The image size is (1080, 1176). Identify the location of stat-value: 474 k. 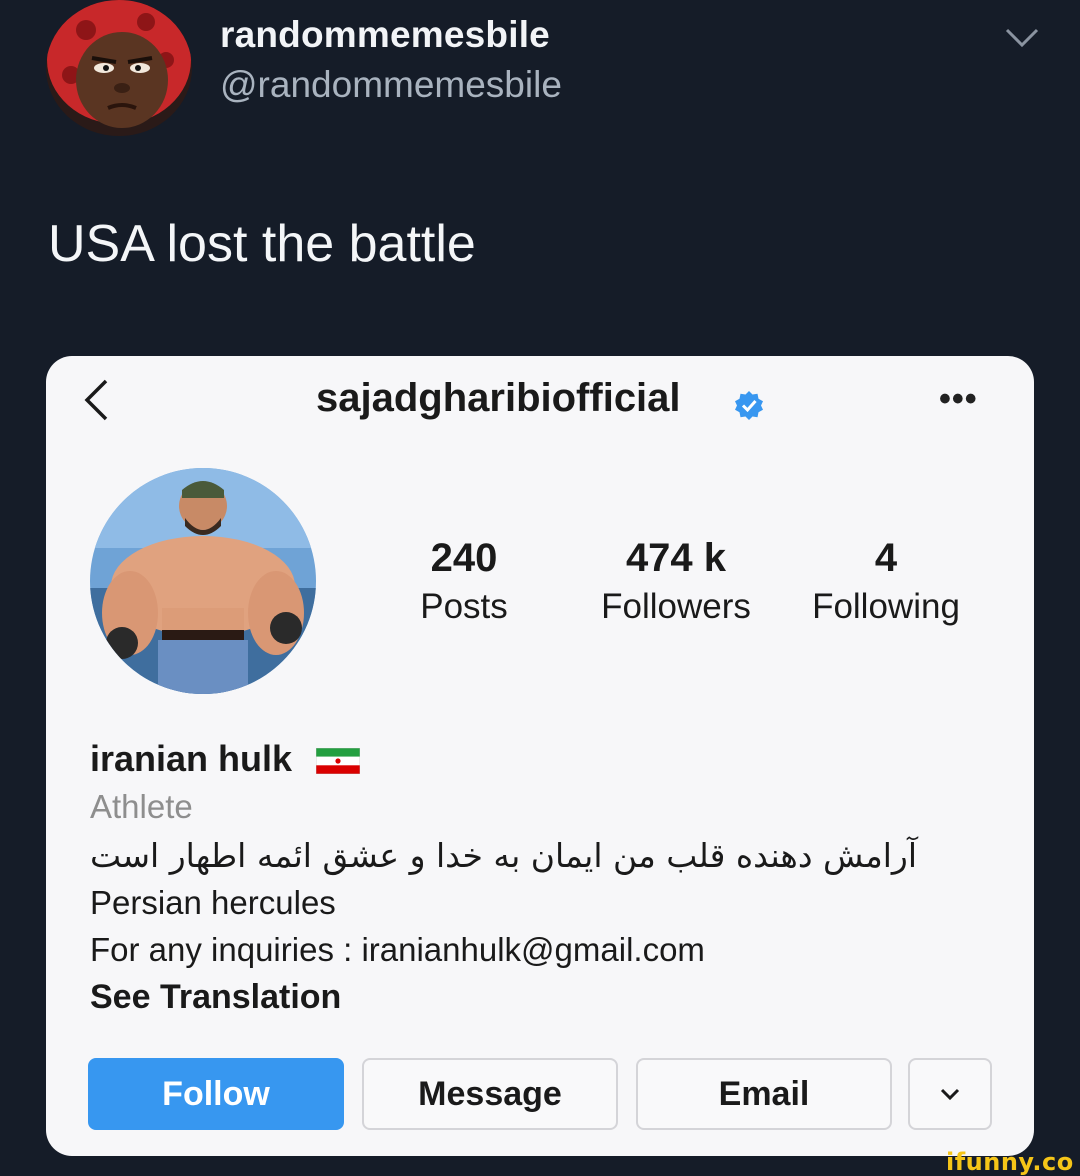
(676, 558).